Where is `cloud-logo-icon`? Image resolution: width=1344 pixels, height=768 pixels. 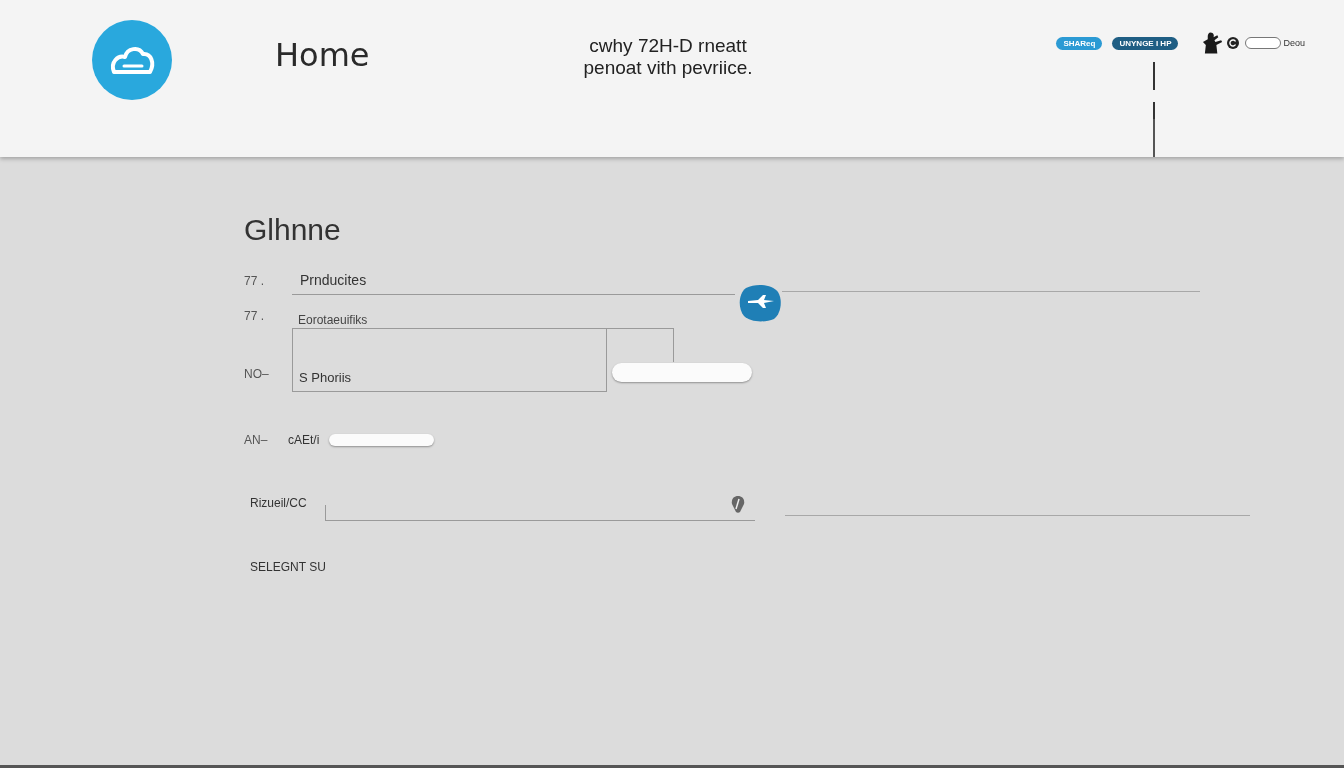 cloud-logo-icon is located at coordinates (132, 60).